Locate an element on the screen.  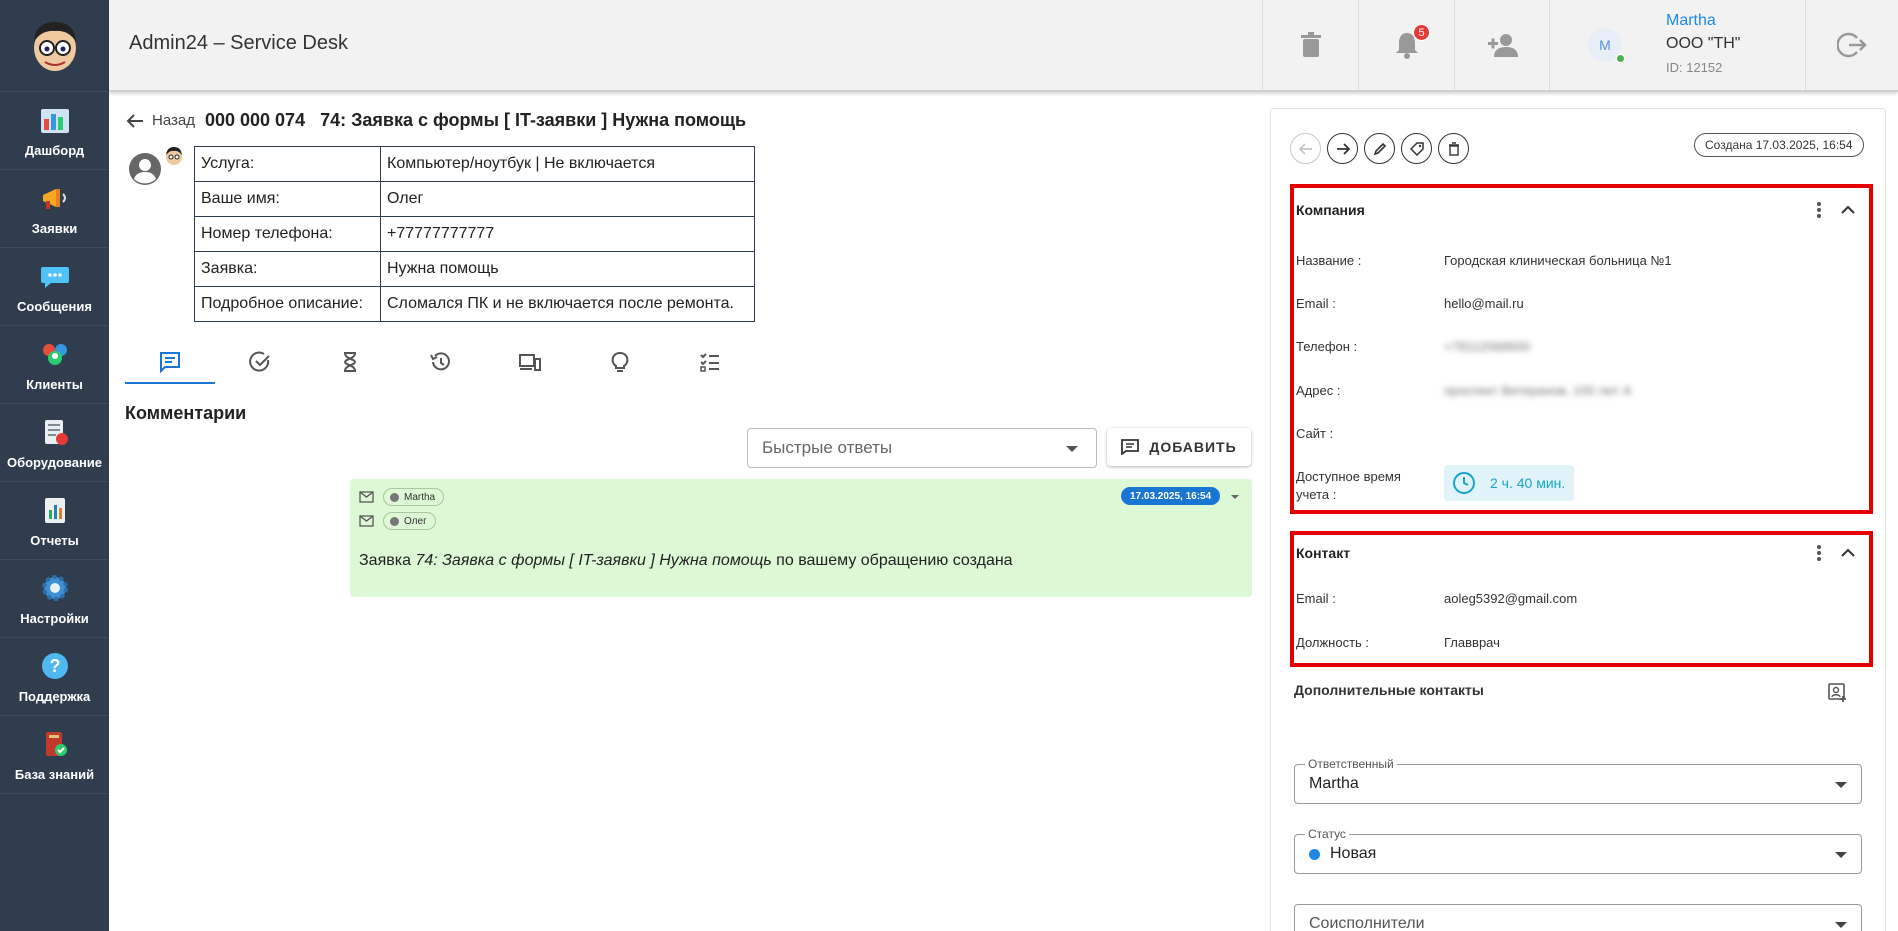
client-avatar-icon is located at coordinates (174, 156).